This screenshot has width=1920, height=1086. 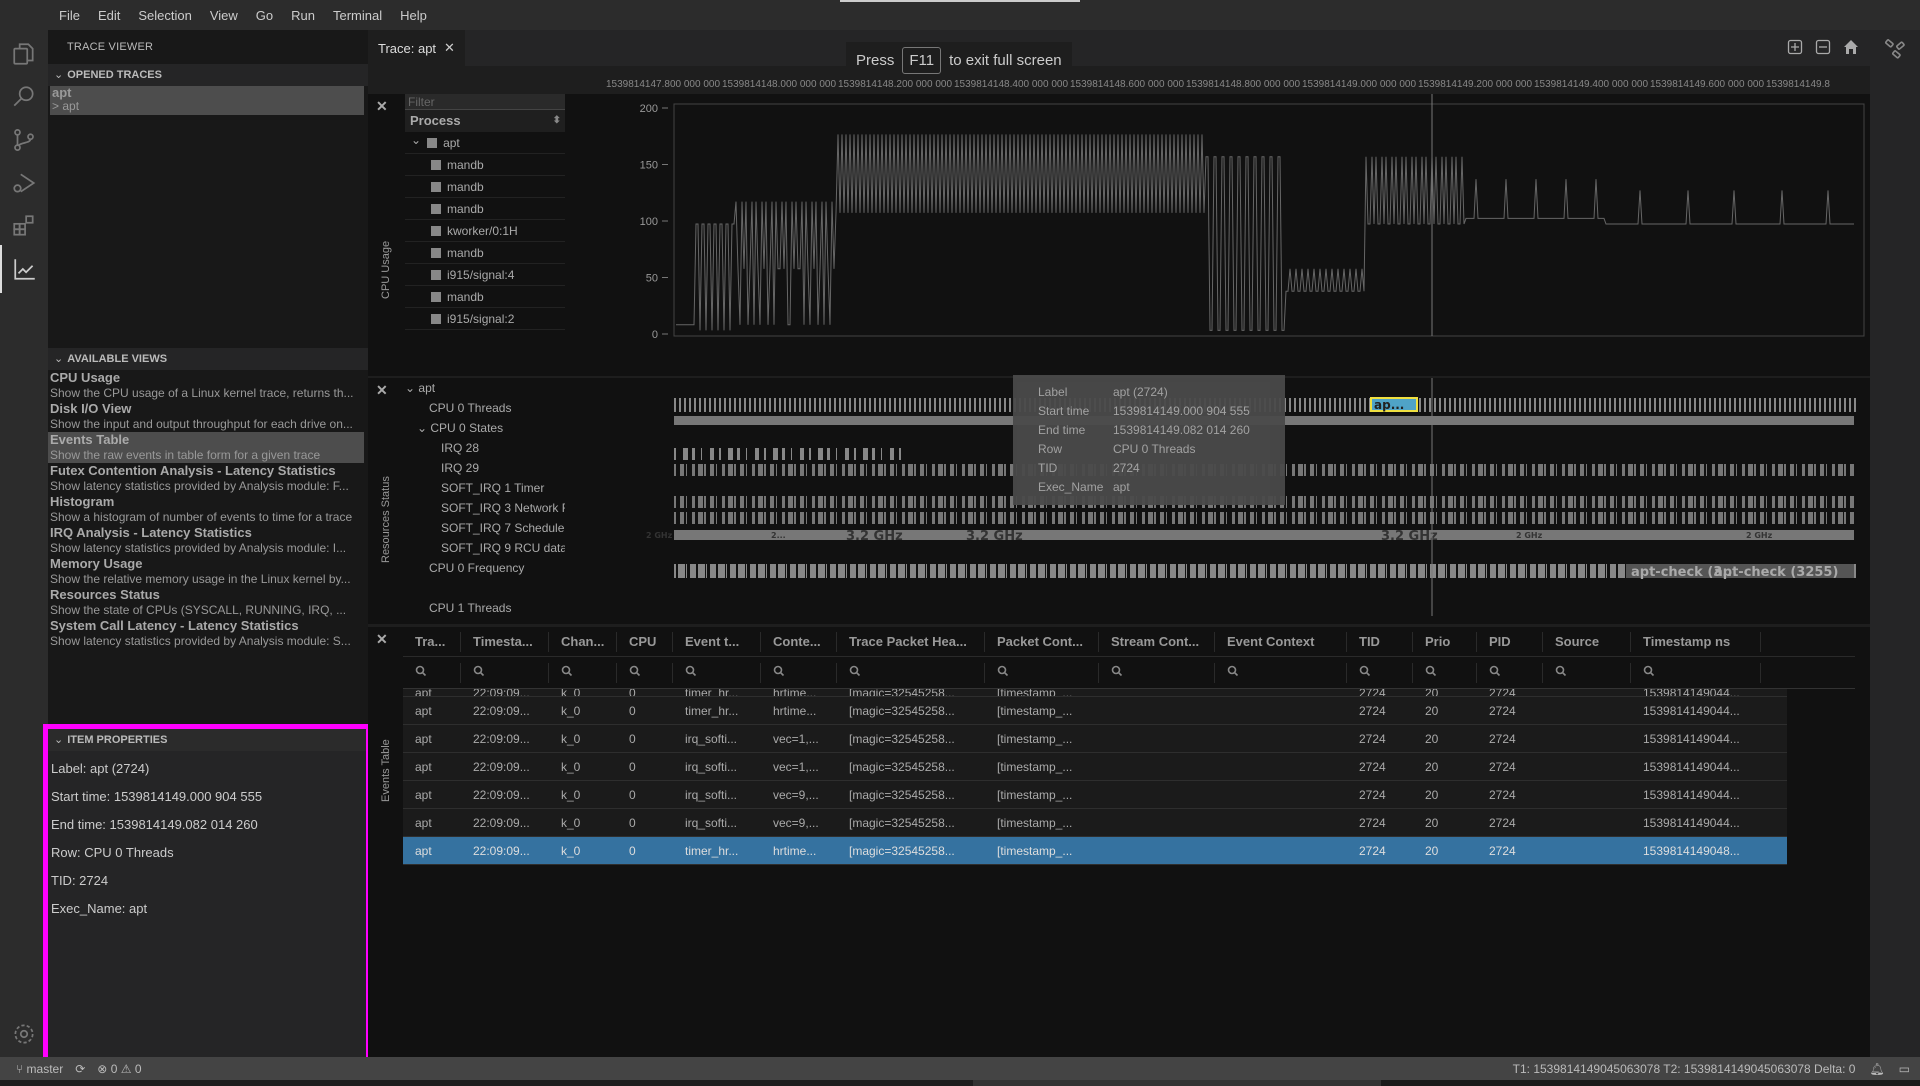 What do you see at coordinates (485, 319) in the screenshot?
I see `process-row: i915/signal:2` at bounding box center [485, 319].